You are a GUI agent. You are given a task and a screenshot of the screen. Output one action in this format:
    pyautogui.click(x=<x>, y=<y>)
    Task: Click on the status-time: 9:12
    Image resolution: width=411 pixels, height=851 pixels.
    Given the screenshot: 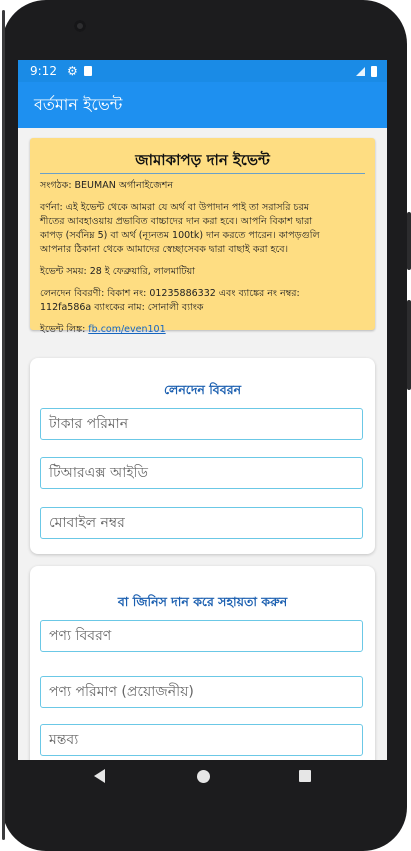 What is the action you would take?
    pyautogui.click(x=43, y=71)
    